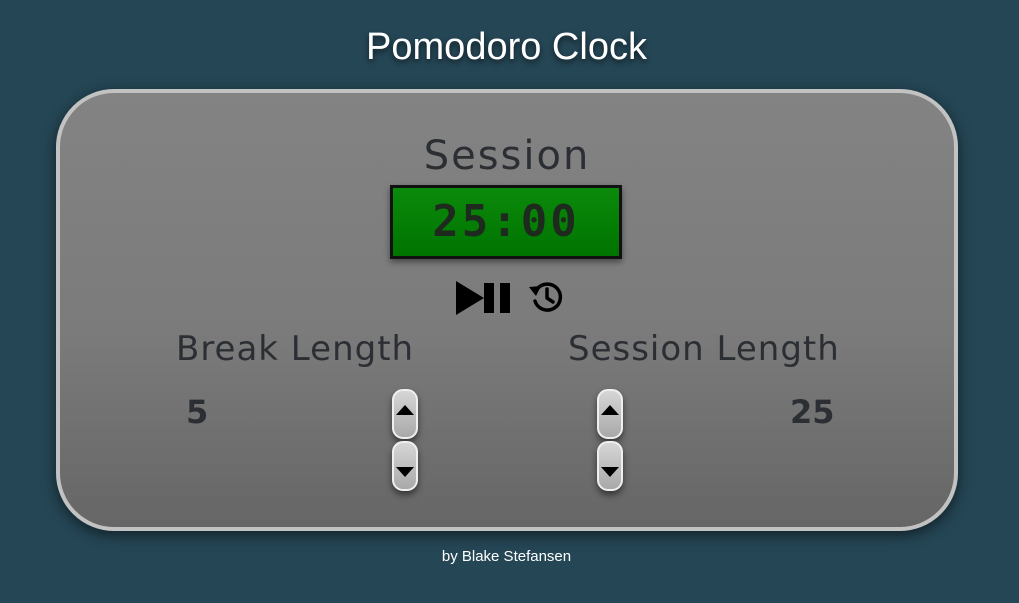 The height and width of the screenshot is (603, 1019). Describe the element at coordinates (506, 47) in the screenshot. I see `page-title: Pomodoro Clock` at that location.